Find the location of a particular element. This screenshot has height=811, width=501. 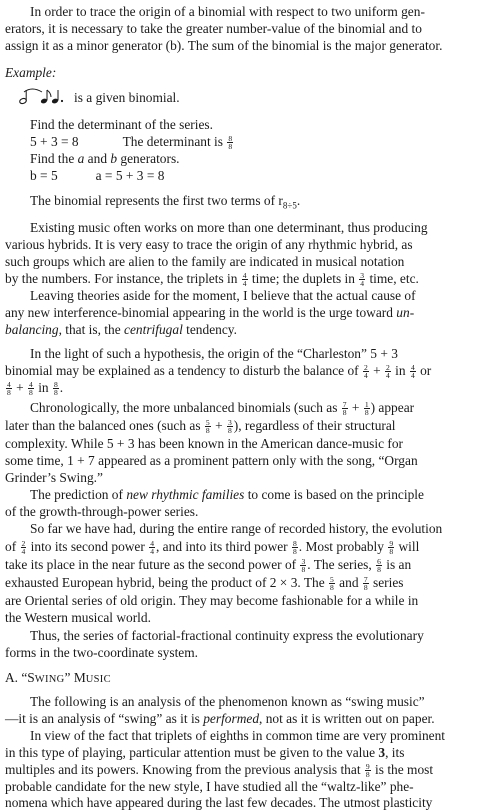

text-line: Grinder’s Swing.” is located at coordinates (250, 477).